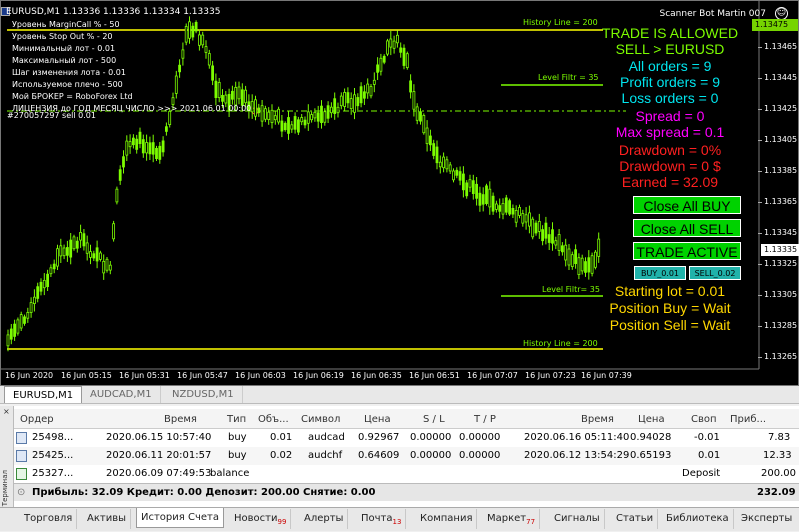 This screenshot has width=799, height=532. What do you see at coordinates (777, 108) in the screenshot?
I see `price-label: 1.13425` at bounding box center [777, 108].